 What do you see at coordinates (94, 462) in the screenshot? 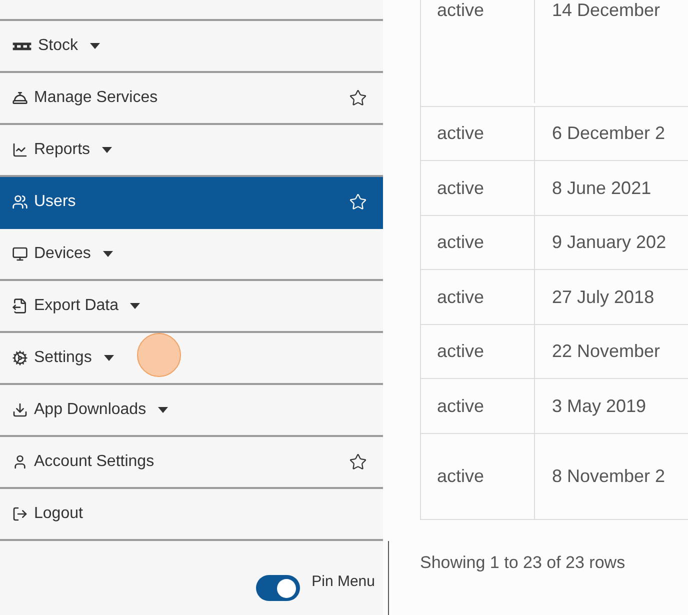
I see `menu-label: Account Settings` at bounding box center [94, 462].